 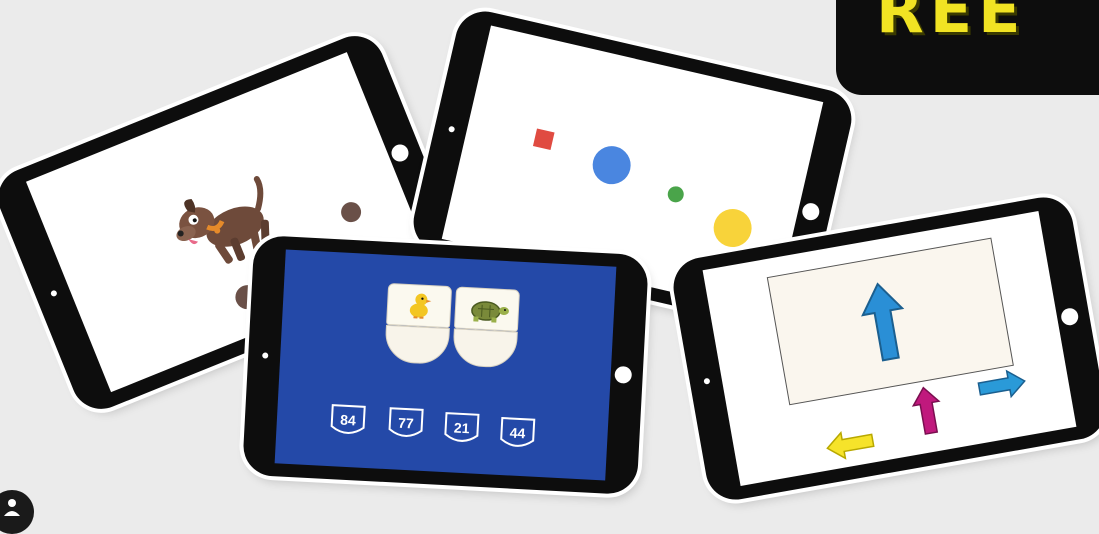 I want to click on answer-84: 84, so click(x=348, y=421).